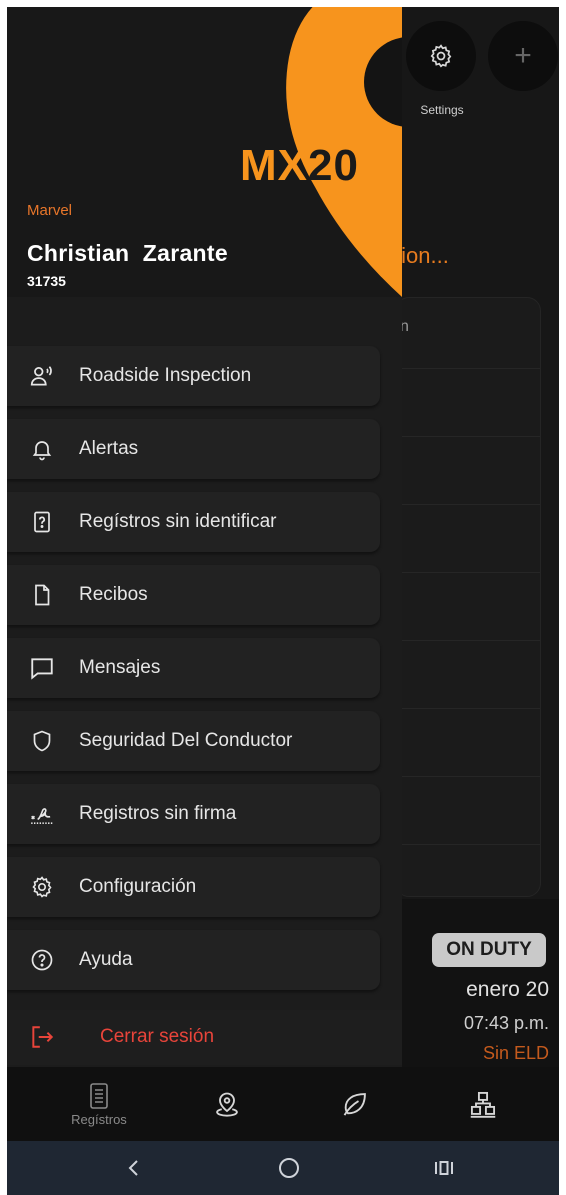 This screenshot has width=566, height=1195. I want to click on menu-item-label: Seguridad Del Conductor, so click(186, 740).